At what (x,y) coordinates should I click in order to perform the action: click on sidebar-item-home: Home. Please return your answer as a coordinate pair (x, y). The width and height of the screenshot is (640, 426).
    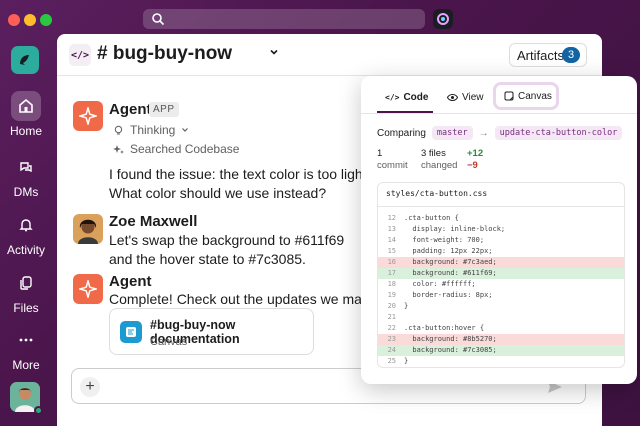
    Looking at the image, I should click on (26, 114).